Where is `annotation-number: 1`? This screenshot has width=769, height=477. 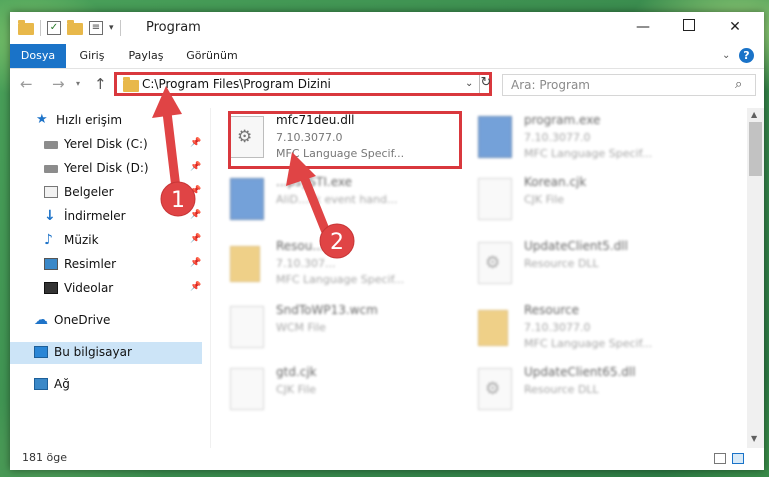
annotation-number: 1 is located at coordinates (178, 200).